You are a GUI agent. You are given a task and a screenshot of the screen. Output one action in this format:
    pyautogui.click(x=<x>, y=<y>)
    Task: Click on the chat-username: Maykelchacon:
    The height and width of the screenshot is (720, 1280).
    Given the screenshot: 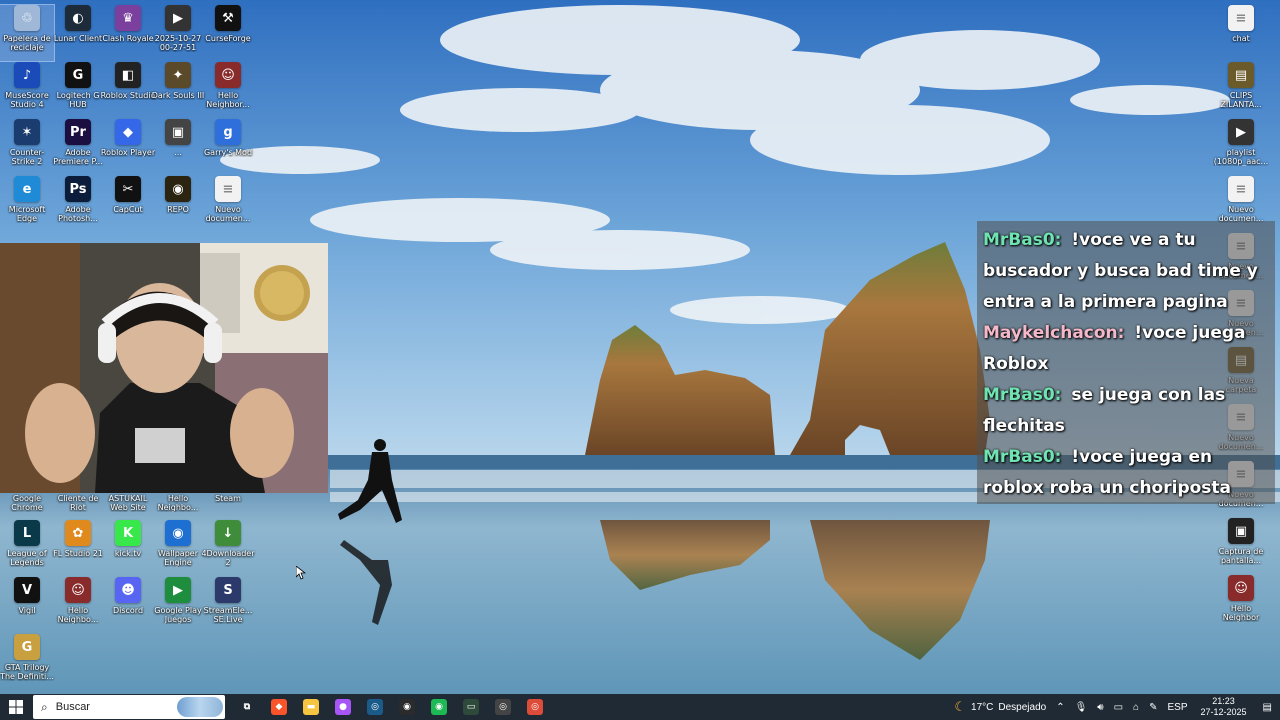 What is the action you would take?
    pyautogui.click(x=1054, y=333)
    